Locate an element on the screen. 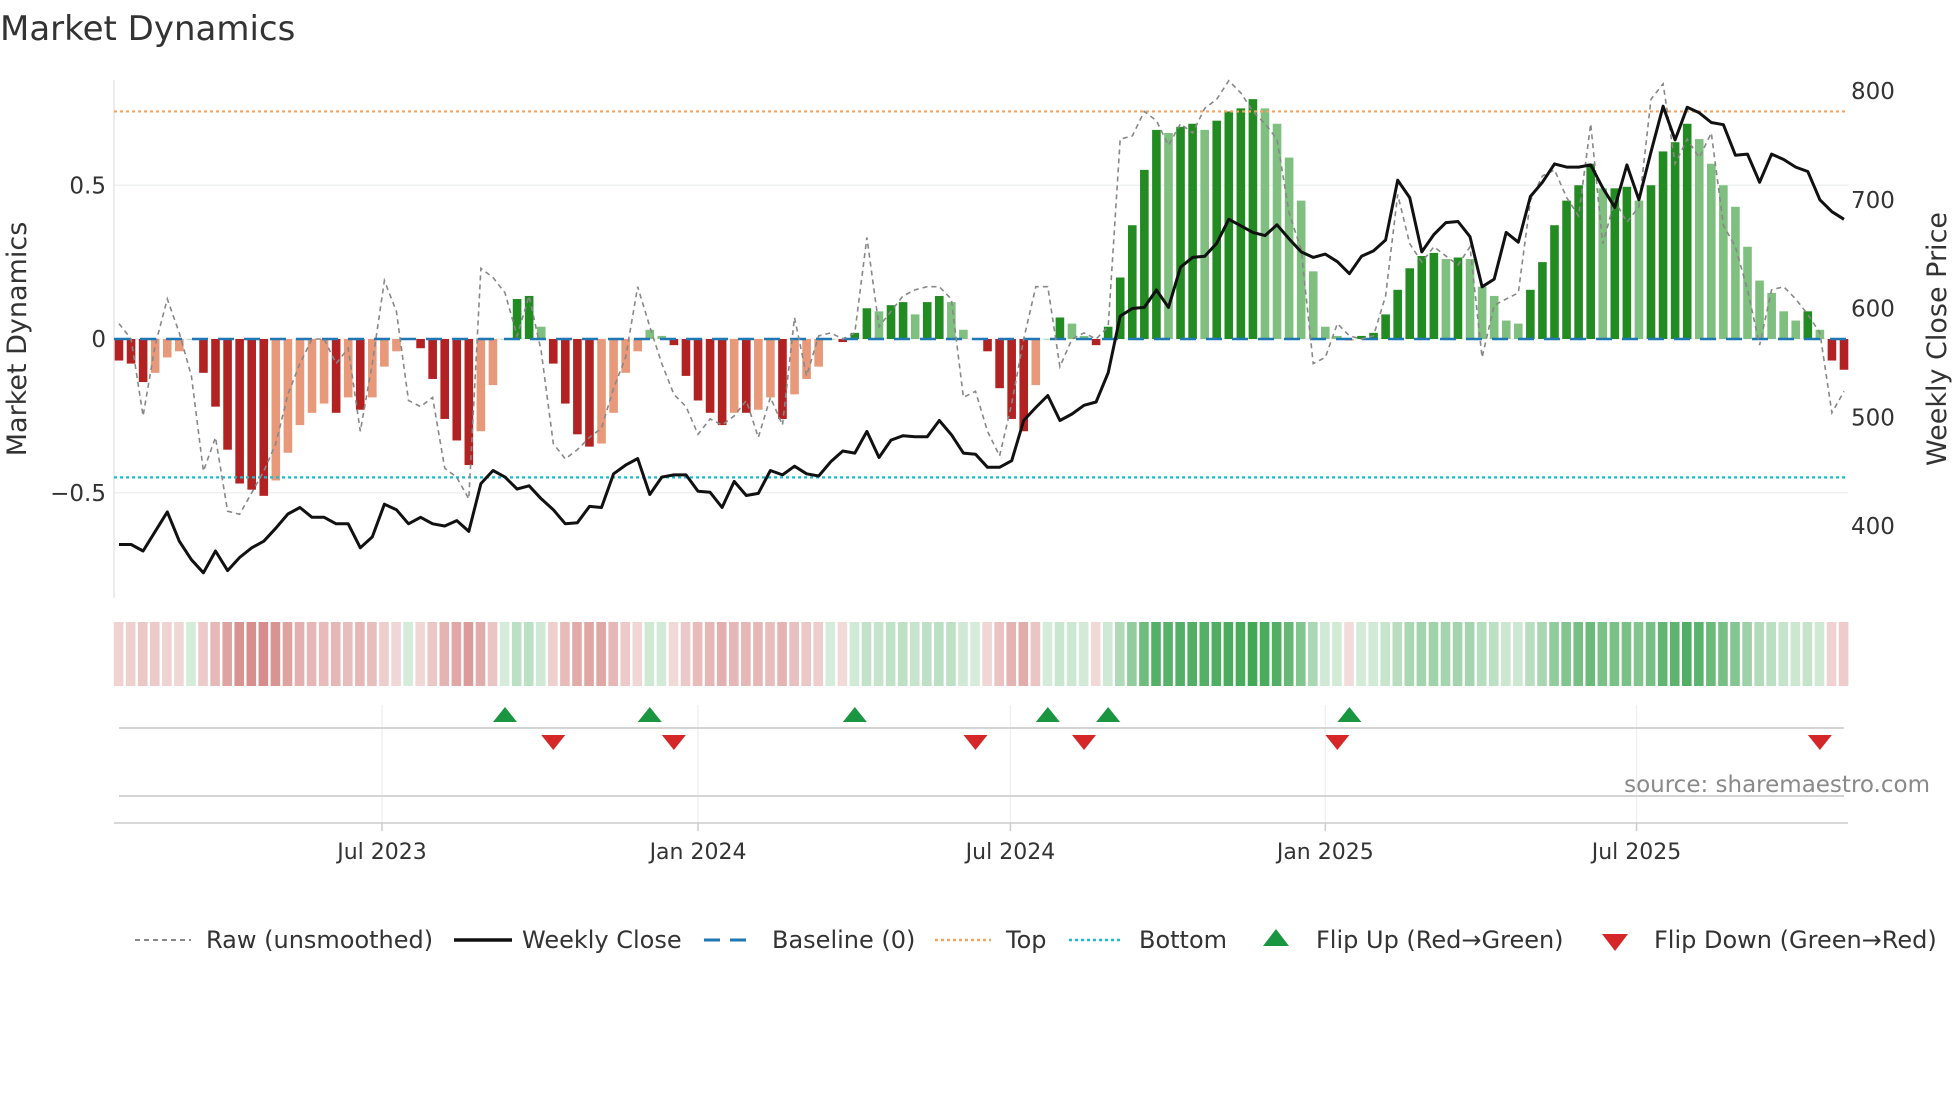  legend-close-label: Weekly Close is located at coordinates (602, 940).